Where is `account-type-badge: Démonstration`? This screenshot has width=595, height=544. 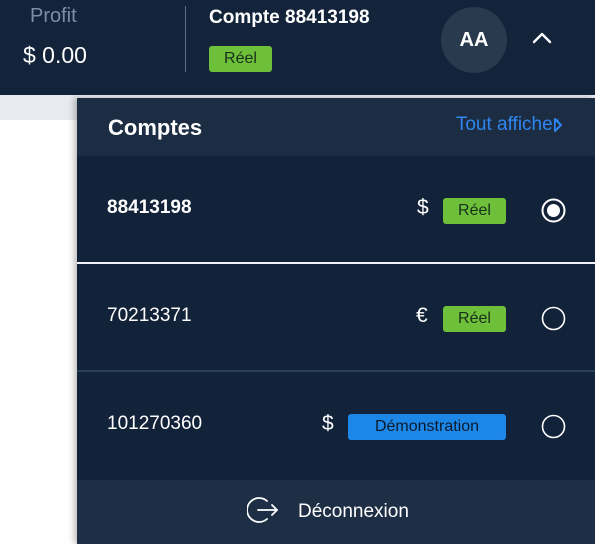 account-type-badge: Démonstration is located at coordinates (427, 427).